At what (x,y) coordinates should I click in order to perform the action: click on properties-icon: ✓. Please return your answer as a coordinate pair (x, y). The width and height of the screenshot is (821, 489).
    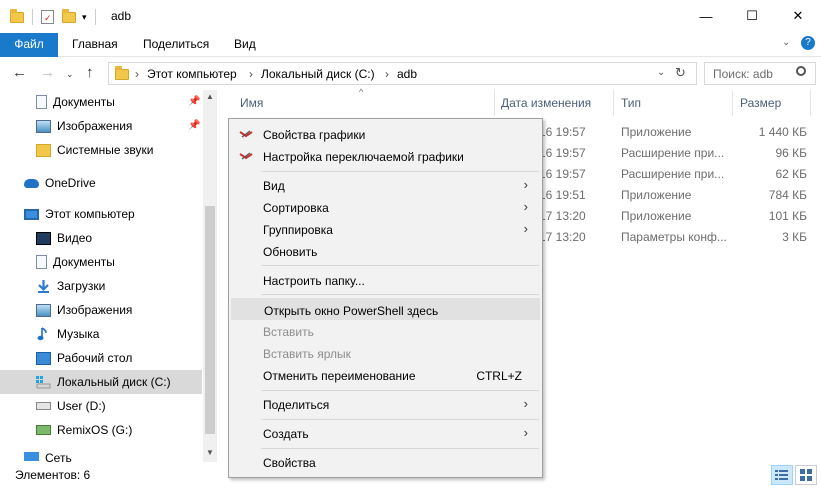
    Looking at the image, I should click on (47, 17).